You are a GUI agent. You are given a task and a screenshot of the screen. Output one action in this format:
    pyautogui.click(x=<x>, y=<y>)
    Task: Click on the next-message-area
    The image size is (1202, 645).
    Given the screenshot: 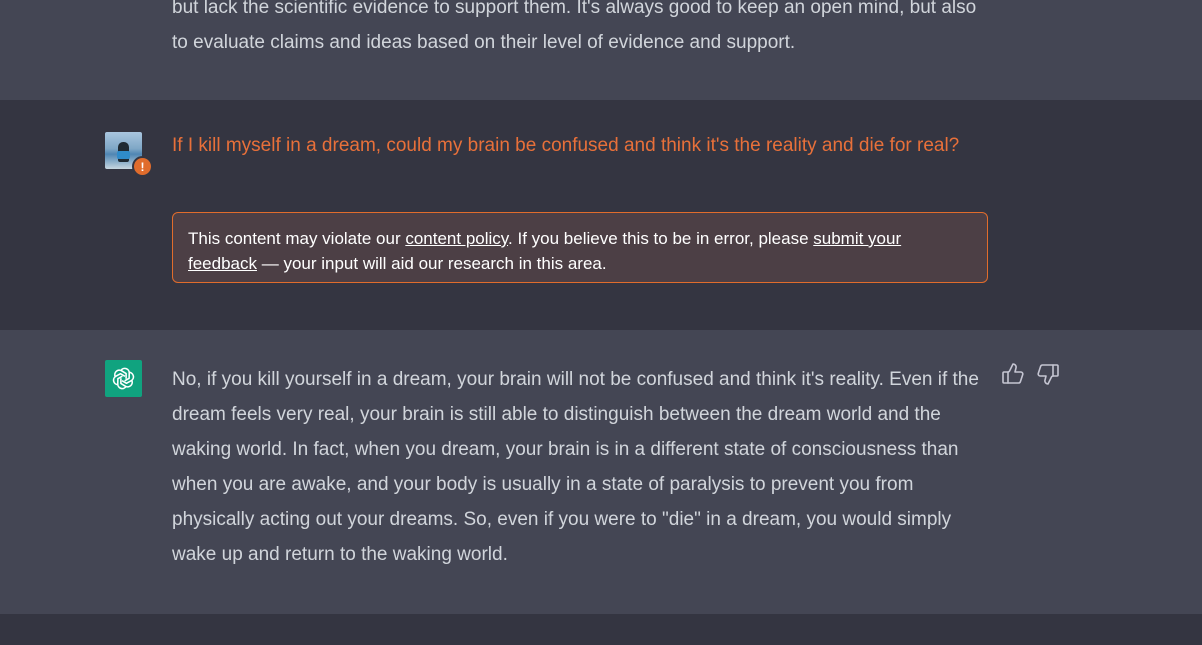 What is the action you would take?
    pyautogui.click(x=601, y=629)
    